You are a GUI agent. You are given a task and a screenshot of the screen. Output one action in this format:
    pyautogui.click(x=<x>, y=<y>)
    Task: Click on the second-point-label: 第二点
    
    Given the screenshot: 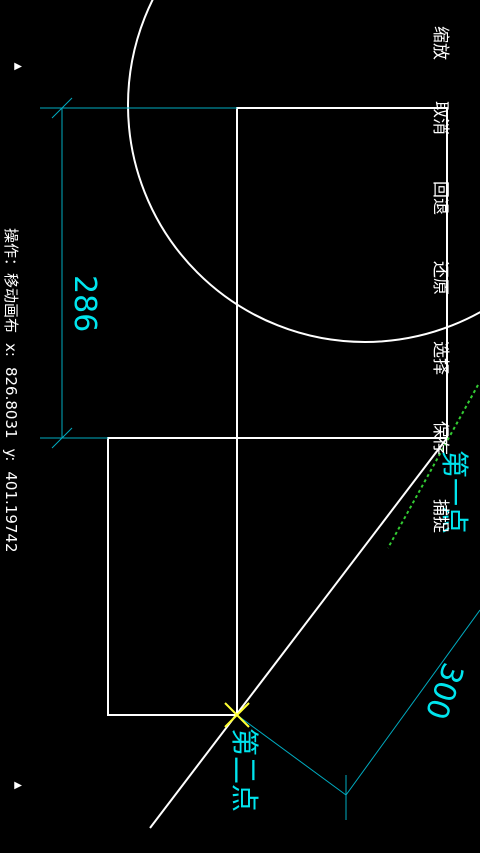 What is the action you would take?
    pyautogui.click(x=244, y=770)
    